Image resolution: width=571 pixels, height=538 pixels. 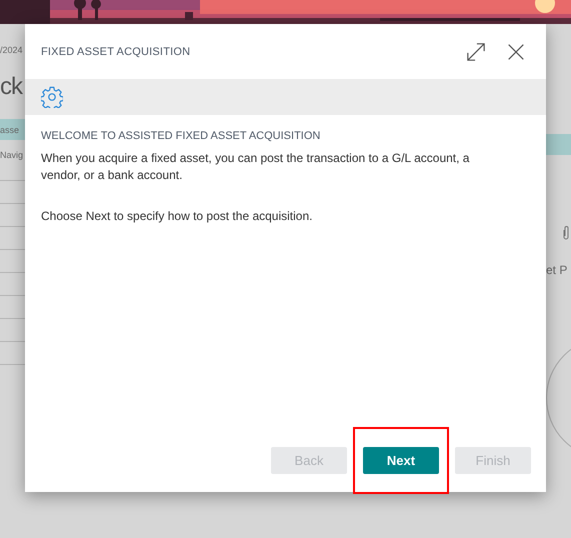 What do you see at coordinates (557, 270) in the screenshot?
I see `section-title-text: et P` at bounding box center [557, 270].